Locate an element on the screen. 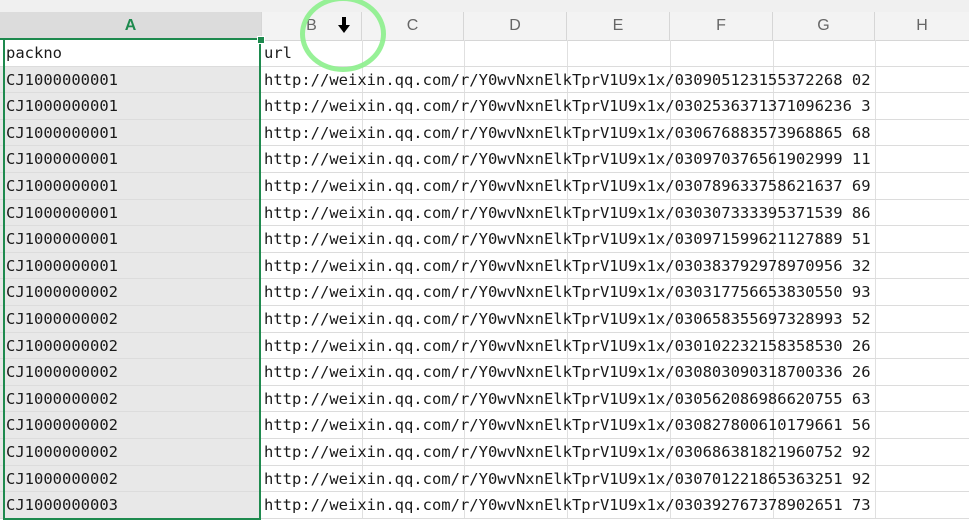  column-header-e: E is located at coordinates (618, 26).